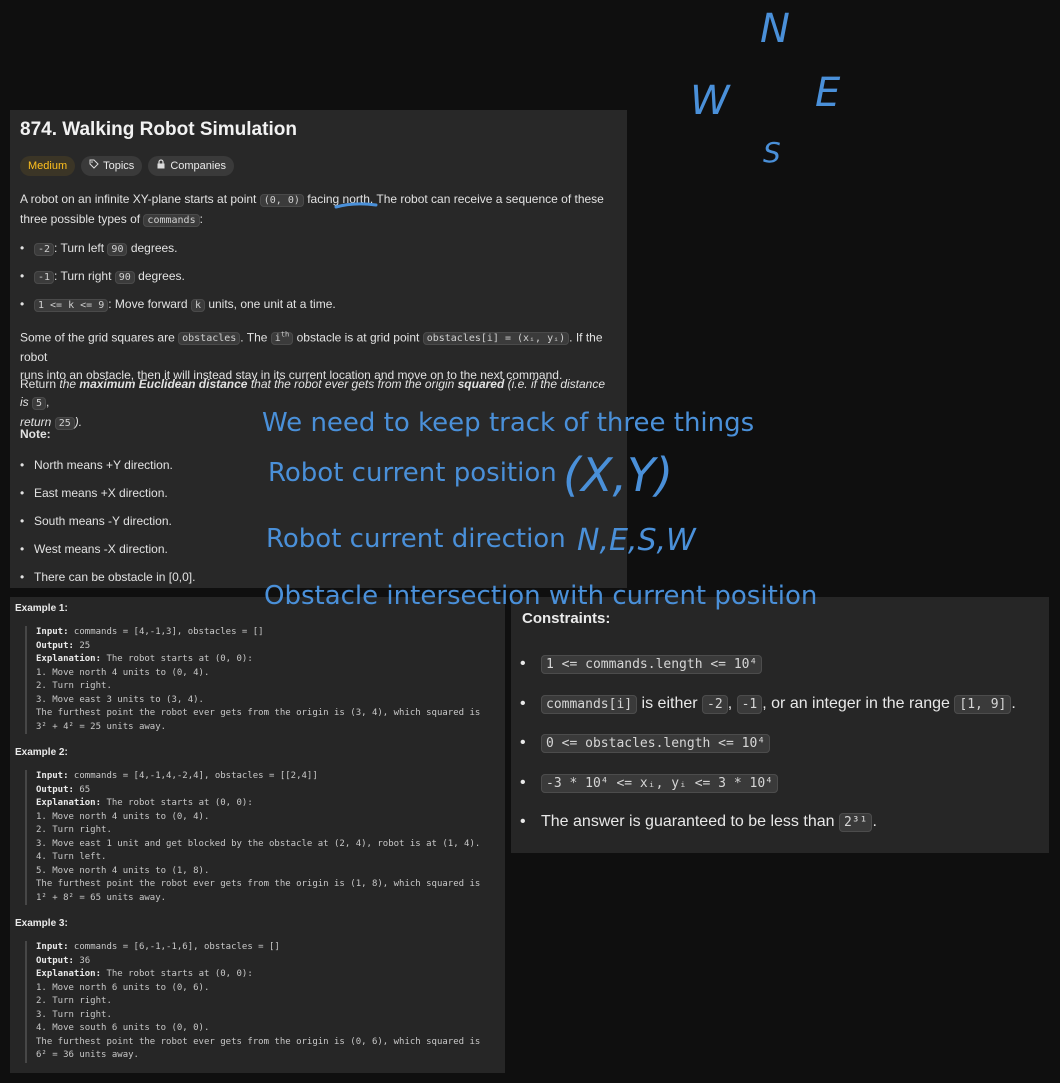  Describe the element at coordinates (102, 277) in the screenshot. I see `list-item: -1: Turn right 90 degrees.` at that location.